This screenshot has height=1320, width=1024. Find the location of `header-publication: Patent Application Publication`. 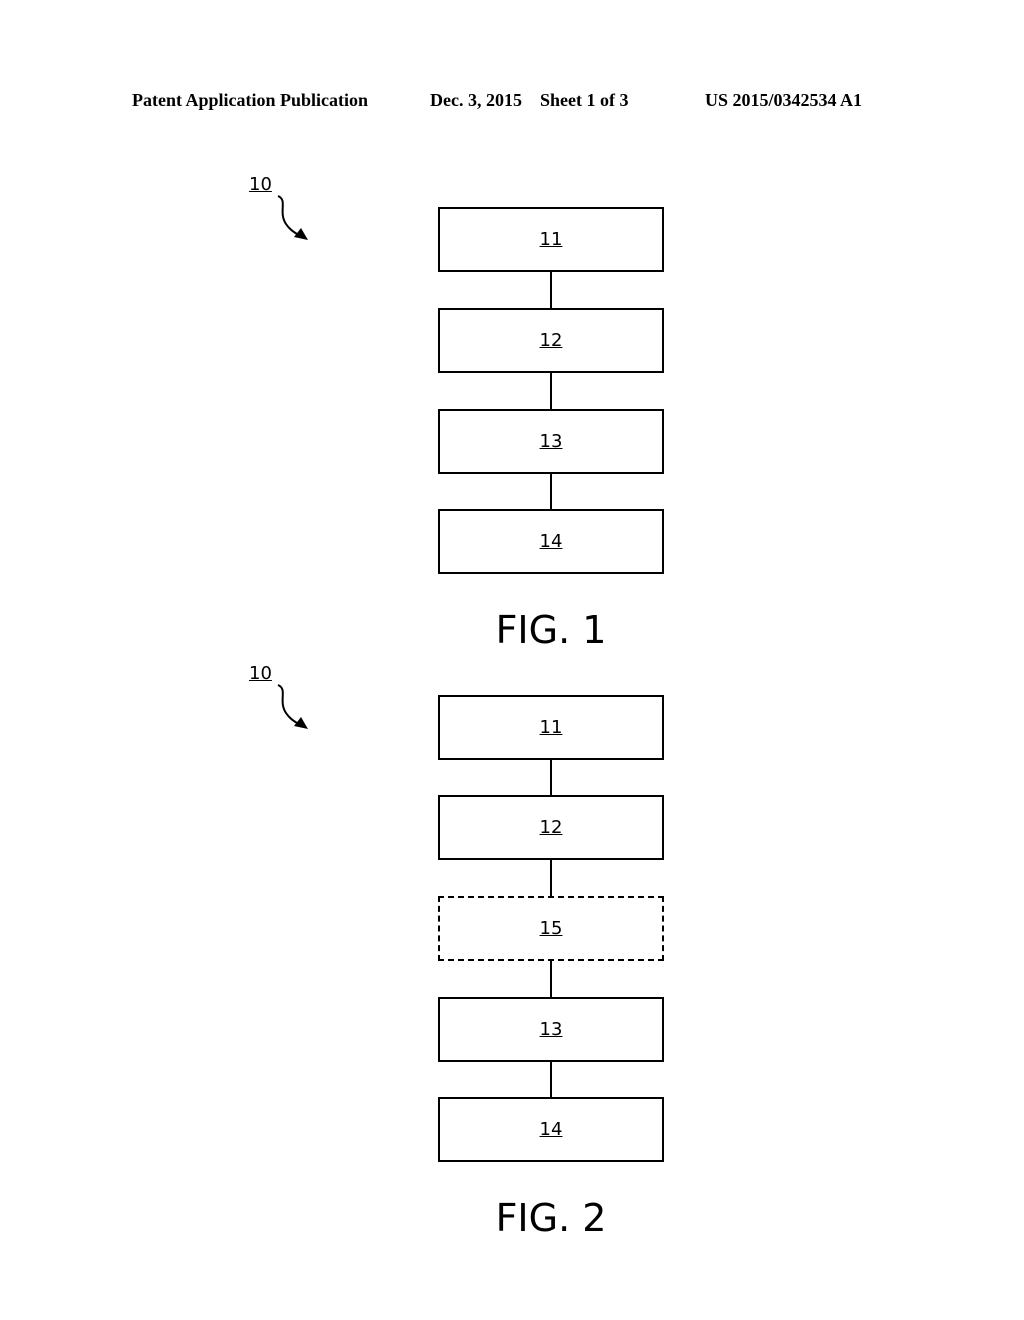

header-publication: Patent Application Publication is located at coordinates (250, 100).